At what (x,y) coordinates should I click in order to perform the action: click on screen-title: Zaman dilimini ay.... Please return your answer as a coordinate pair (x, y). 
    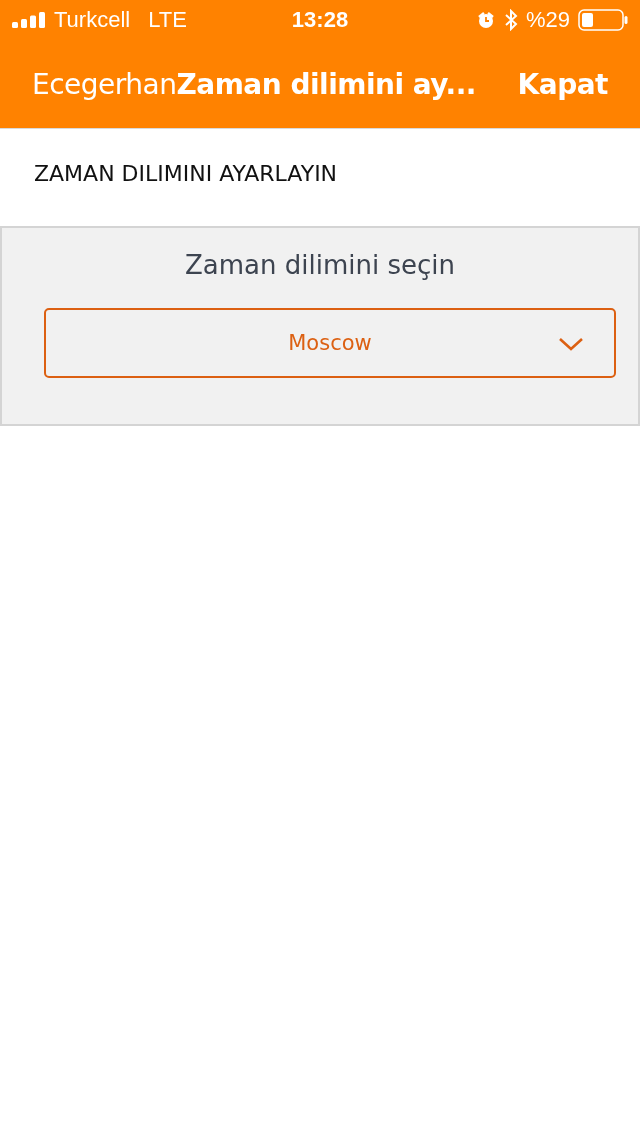
    Looking at the image, I should click on (326, 84).